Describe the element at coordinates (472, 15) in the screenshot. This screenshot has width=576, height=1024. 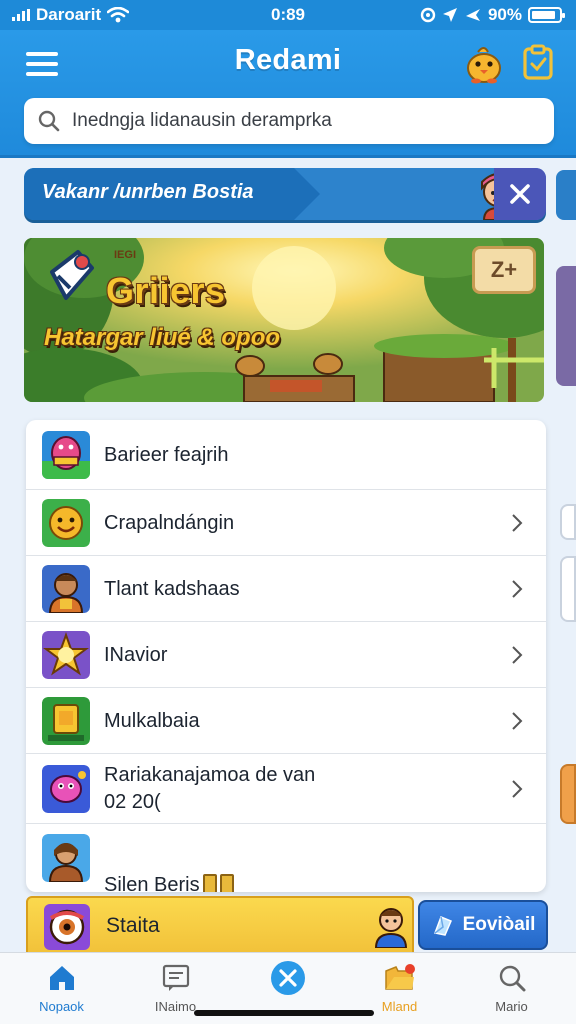
I see `airplane-icon` at that location.